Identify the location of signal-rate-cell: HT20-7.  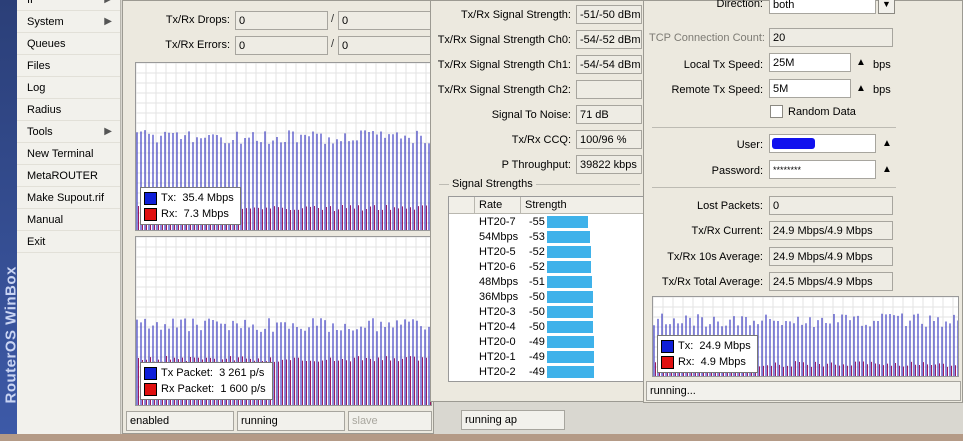
(497, 222).